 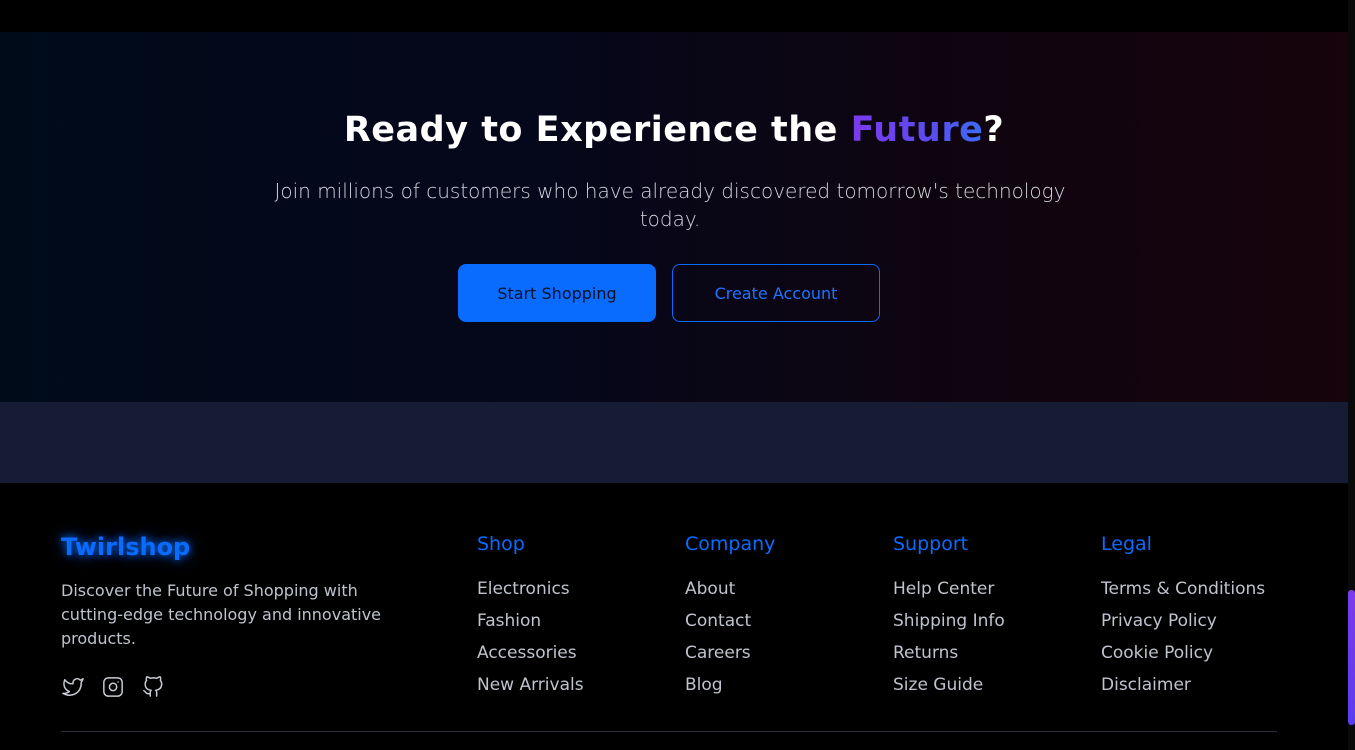 What do you see at coordinates (1183, 653) in the screenshot?
I see `footer-link-cookie: Cookie Policy` at bounding box center [1183, 653].